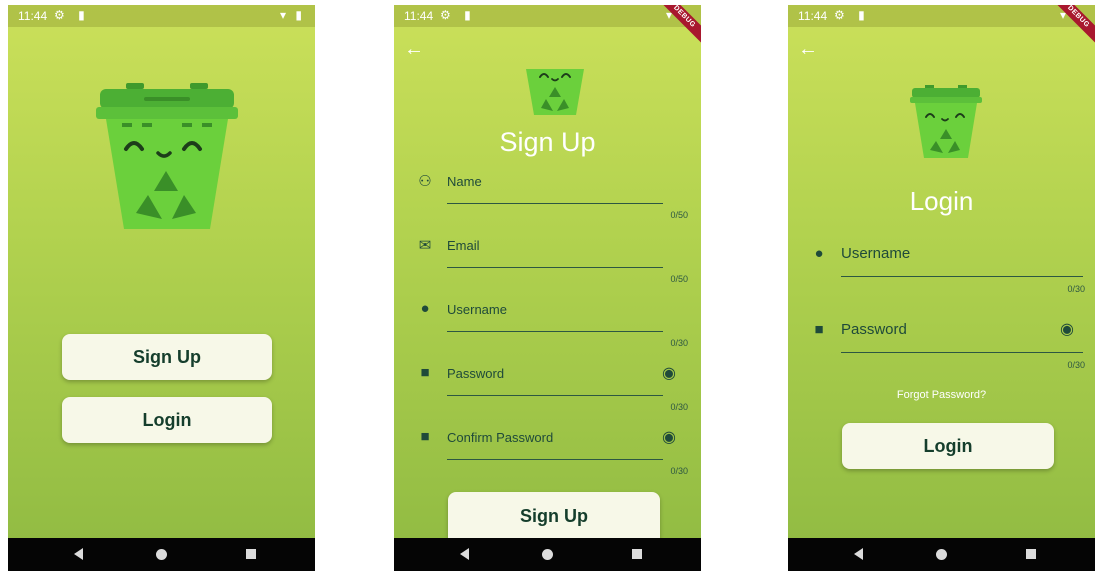 The image size is (1101, 576). Describe the element at coordinates (500, 437) in the screenshot. I see `field-label: Confirm Password` at that location.